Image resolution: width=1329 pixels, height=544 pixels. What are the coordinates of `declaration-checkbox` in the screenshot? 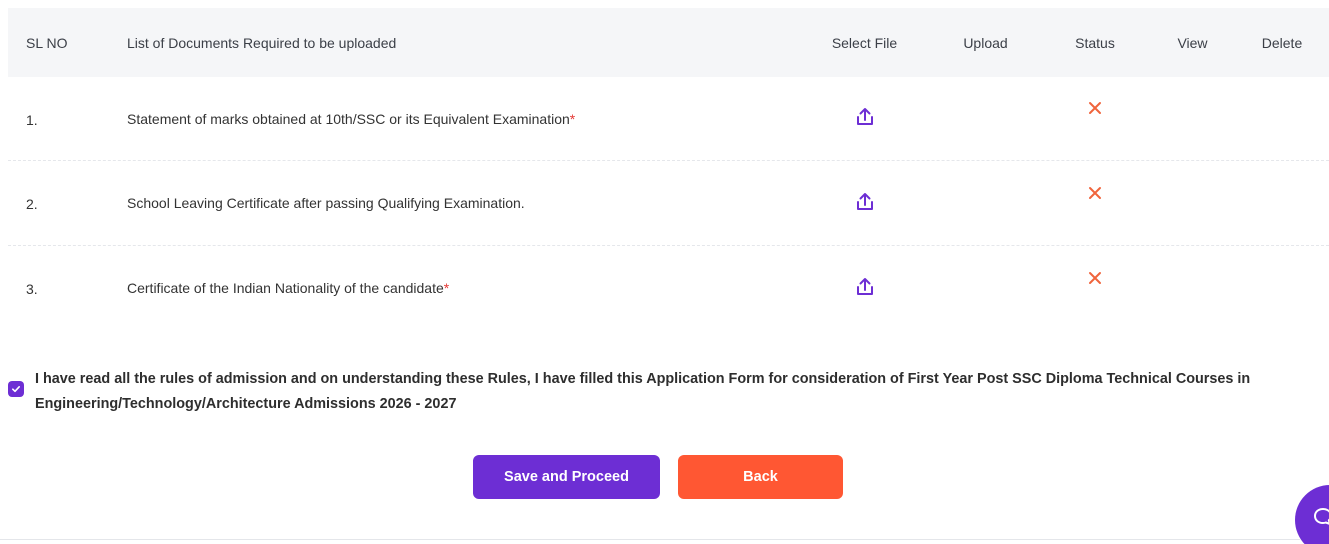 It's located at (16, 389).